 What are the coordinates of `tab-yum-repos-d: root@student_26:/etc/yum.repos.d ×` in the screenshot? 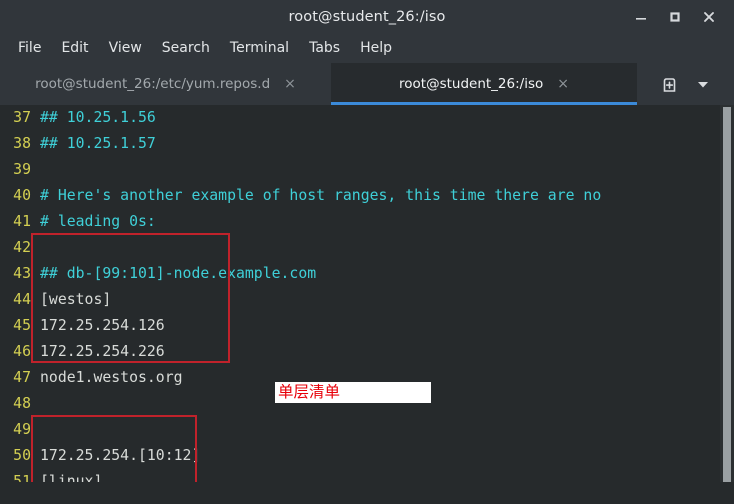 It's located at (165, 84).